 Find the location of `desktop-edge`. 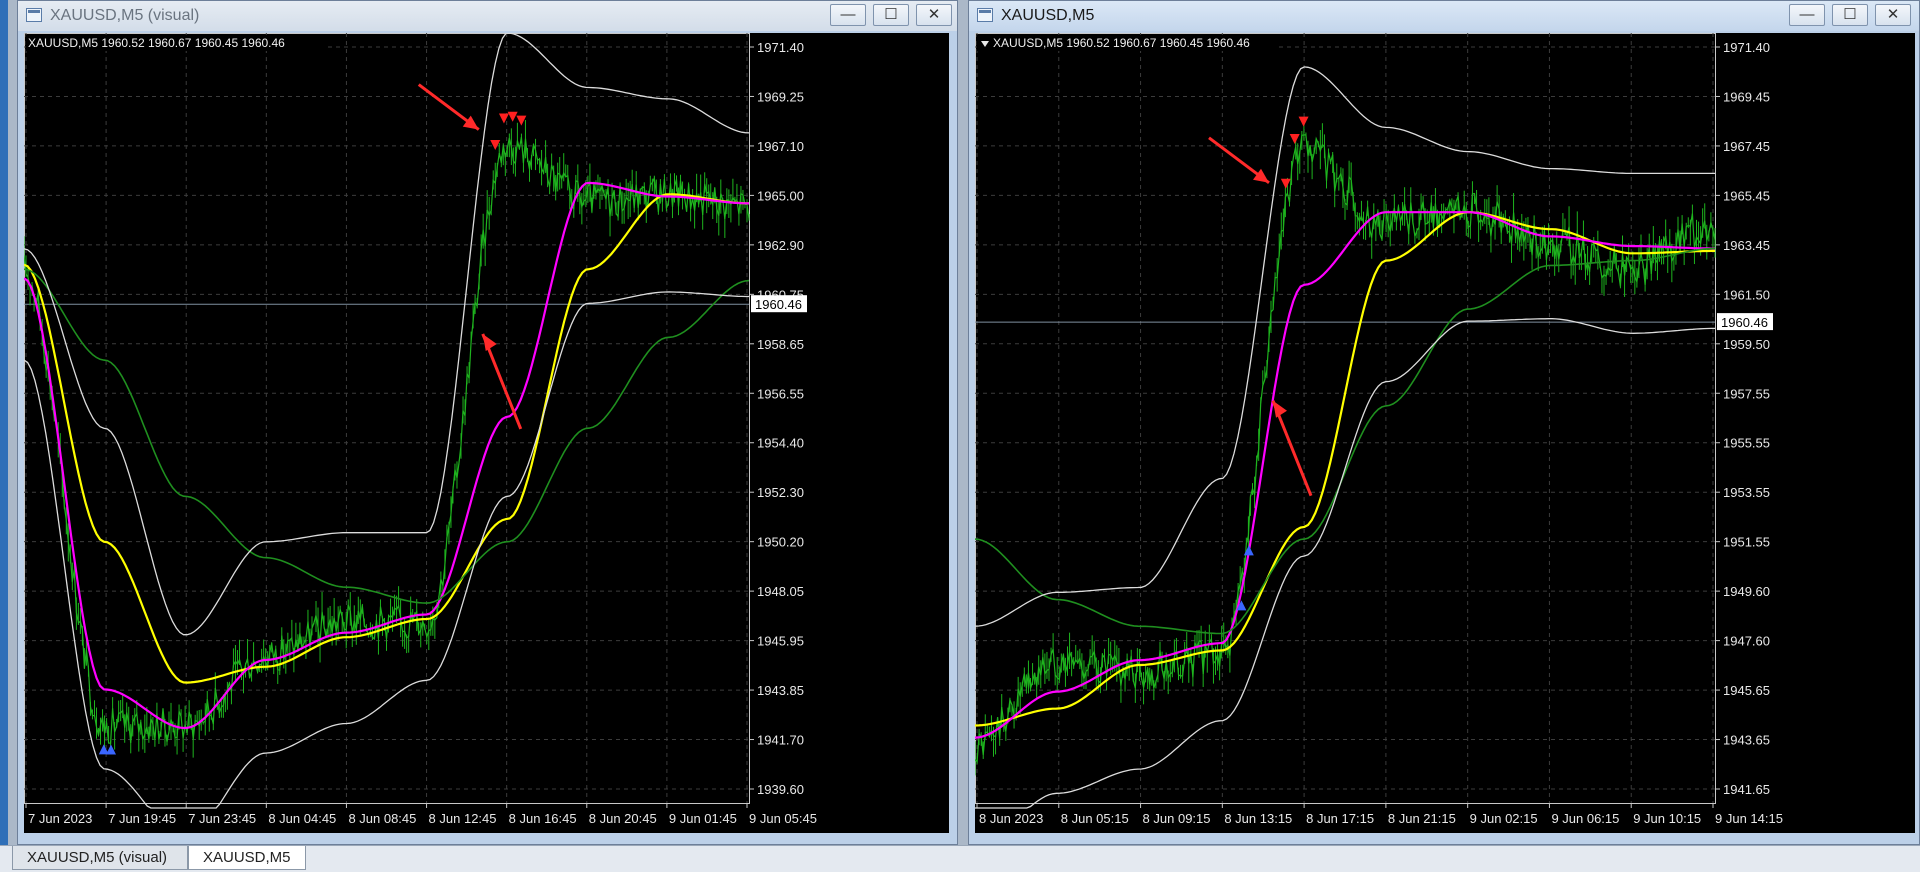

desktop-edge is located at coordinates (4, 422).